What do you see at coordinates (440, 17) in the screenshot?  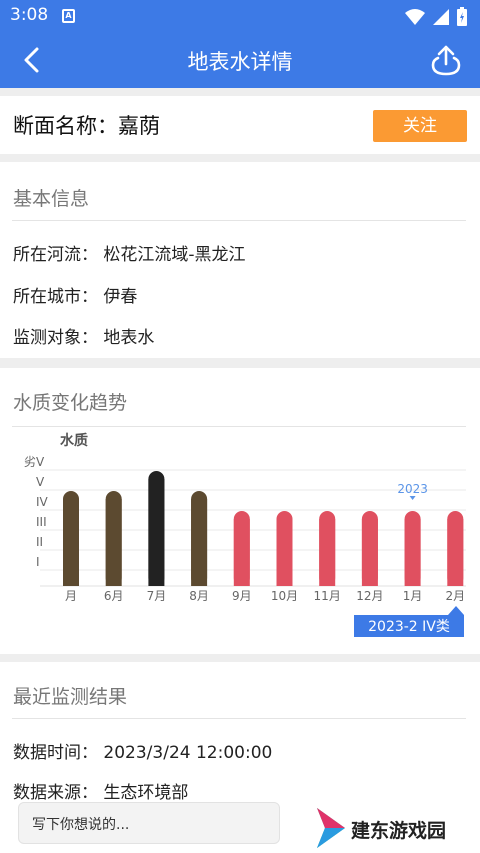 I see `signal-icon` at bounding box center [440, 17].